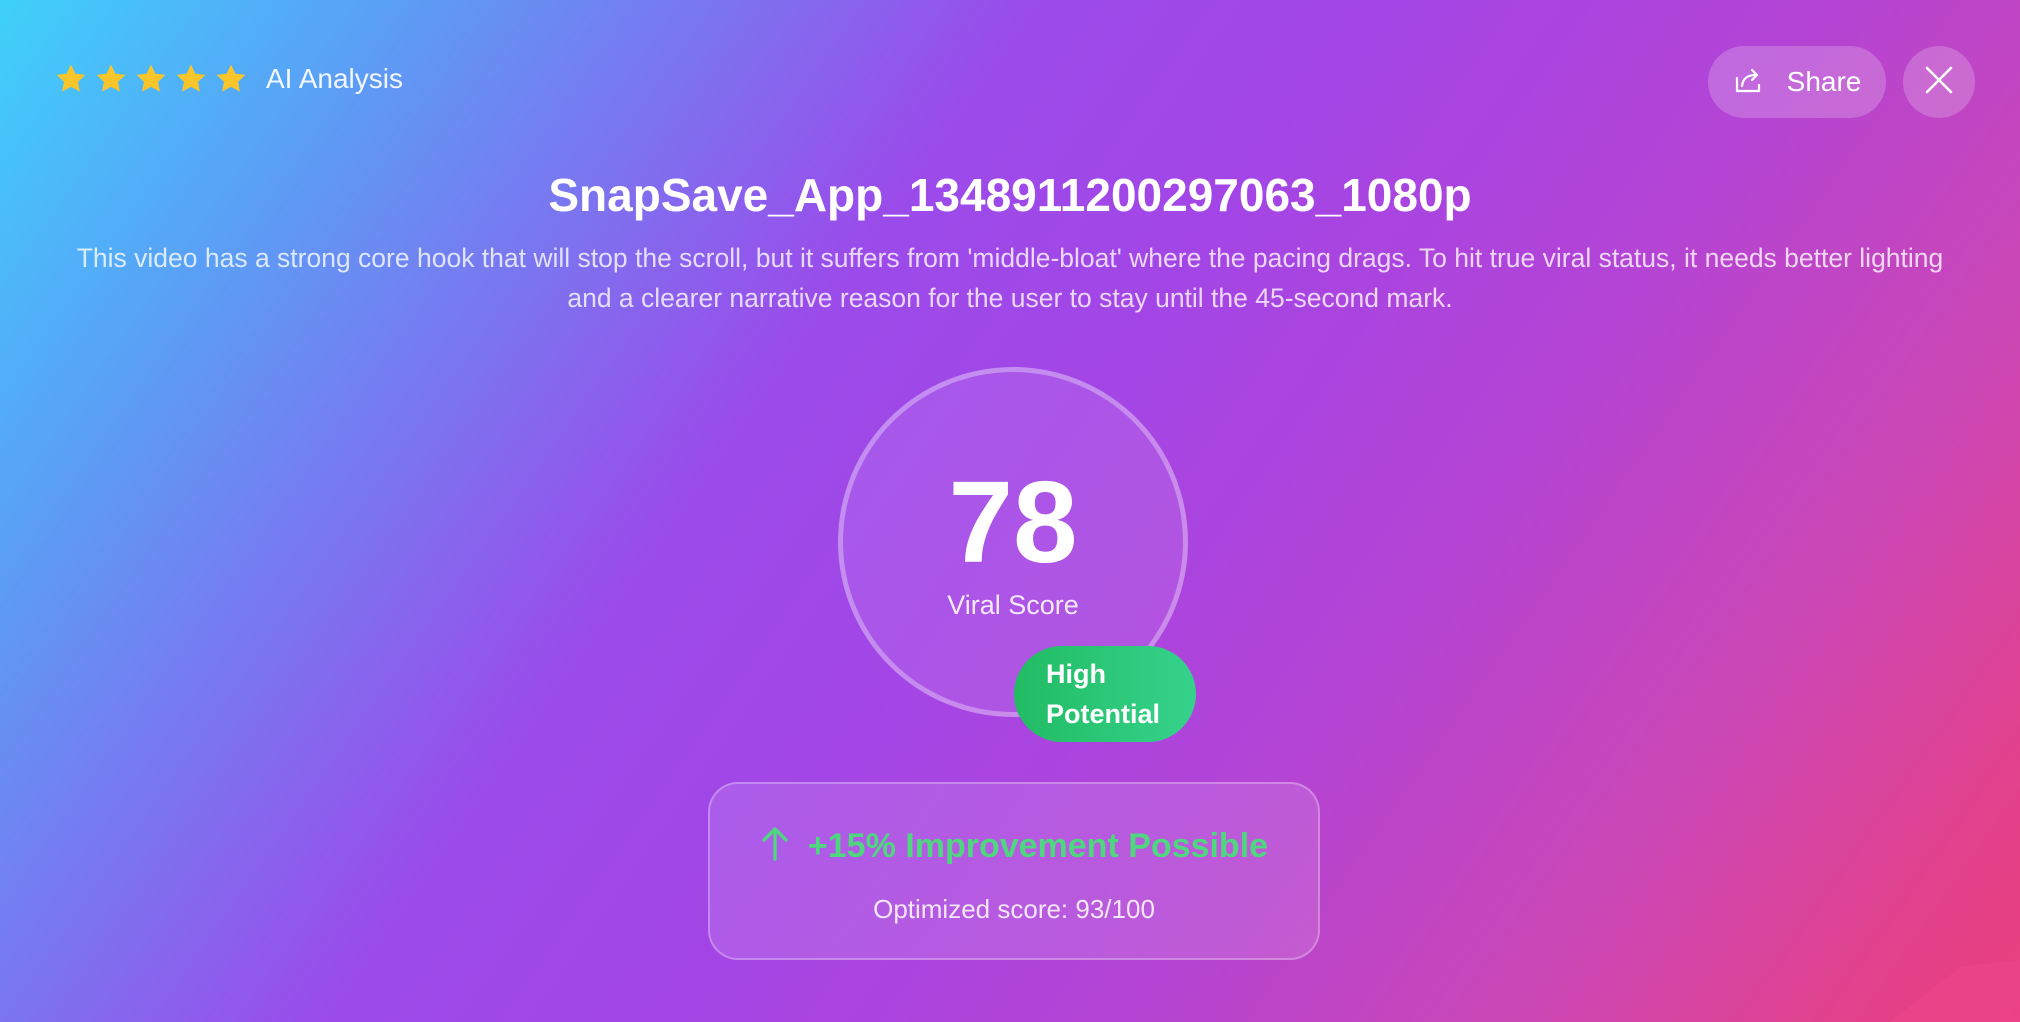 The height and width of the screenshot is (1022, 2020). I want to click on rating-header: AI Analysis, so click(228, 79).